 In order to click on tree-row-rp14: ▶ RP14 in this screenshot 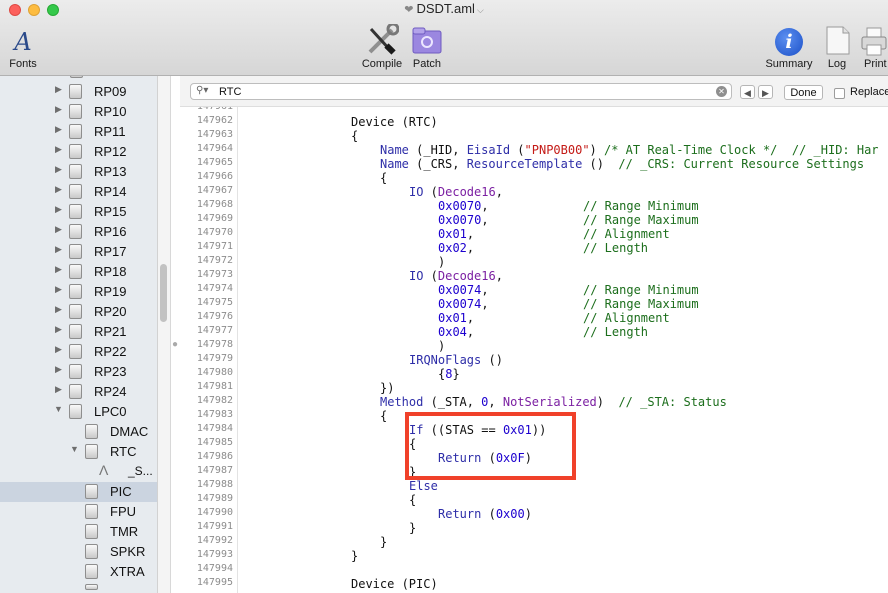, I will do `click(78, 192)`.